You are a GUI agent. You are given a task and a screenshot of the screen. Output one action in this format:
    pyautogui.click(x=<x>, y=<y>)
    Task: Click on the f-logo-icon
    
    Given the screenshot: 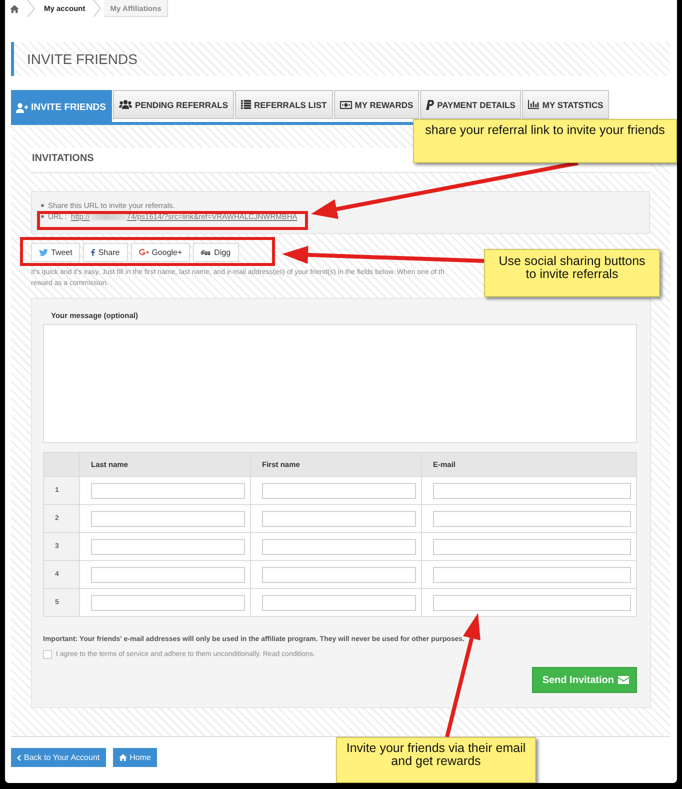 What is the action you would take?
    pyautogui.click(x=93, y=252)
    